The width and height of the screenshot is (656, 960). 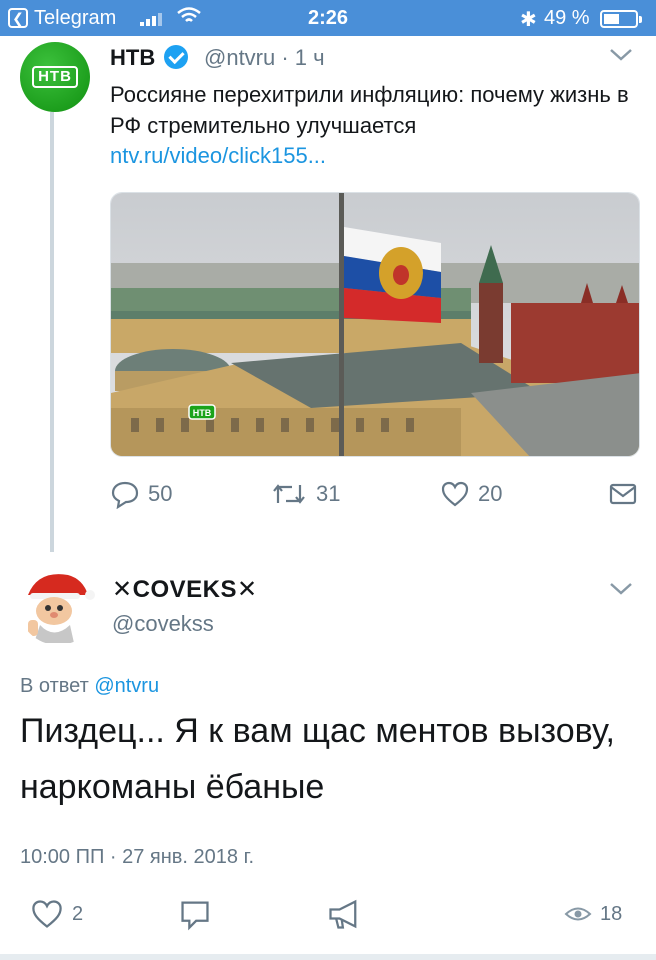 I want to click on battery-icon, so click(x=621, y=19).